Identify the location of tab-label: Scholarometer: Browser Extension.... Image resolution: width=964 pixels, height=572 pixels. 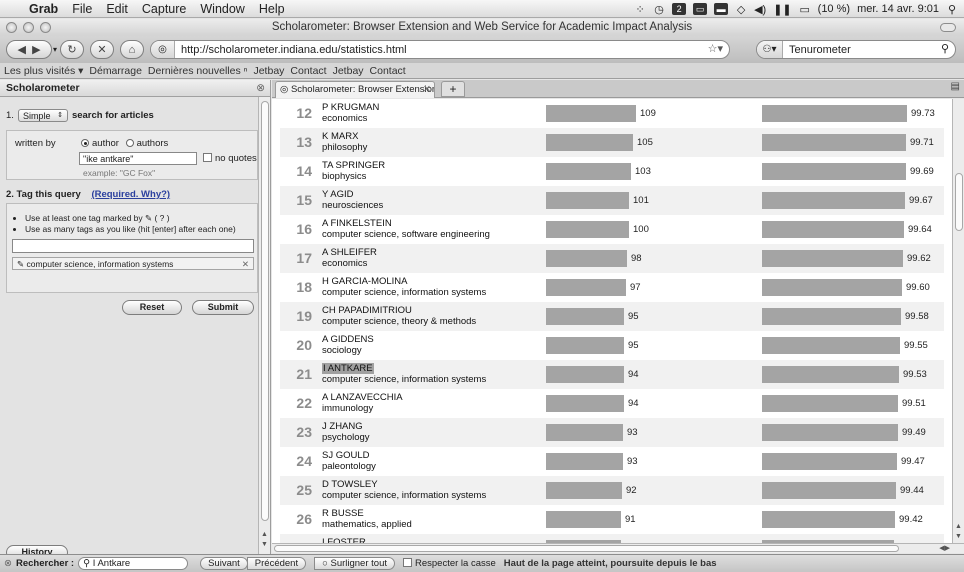
(362, 89).